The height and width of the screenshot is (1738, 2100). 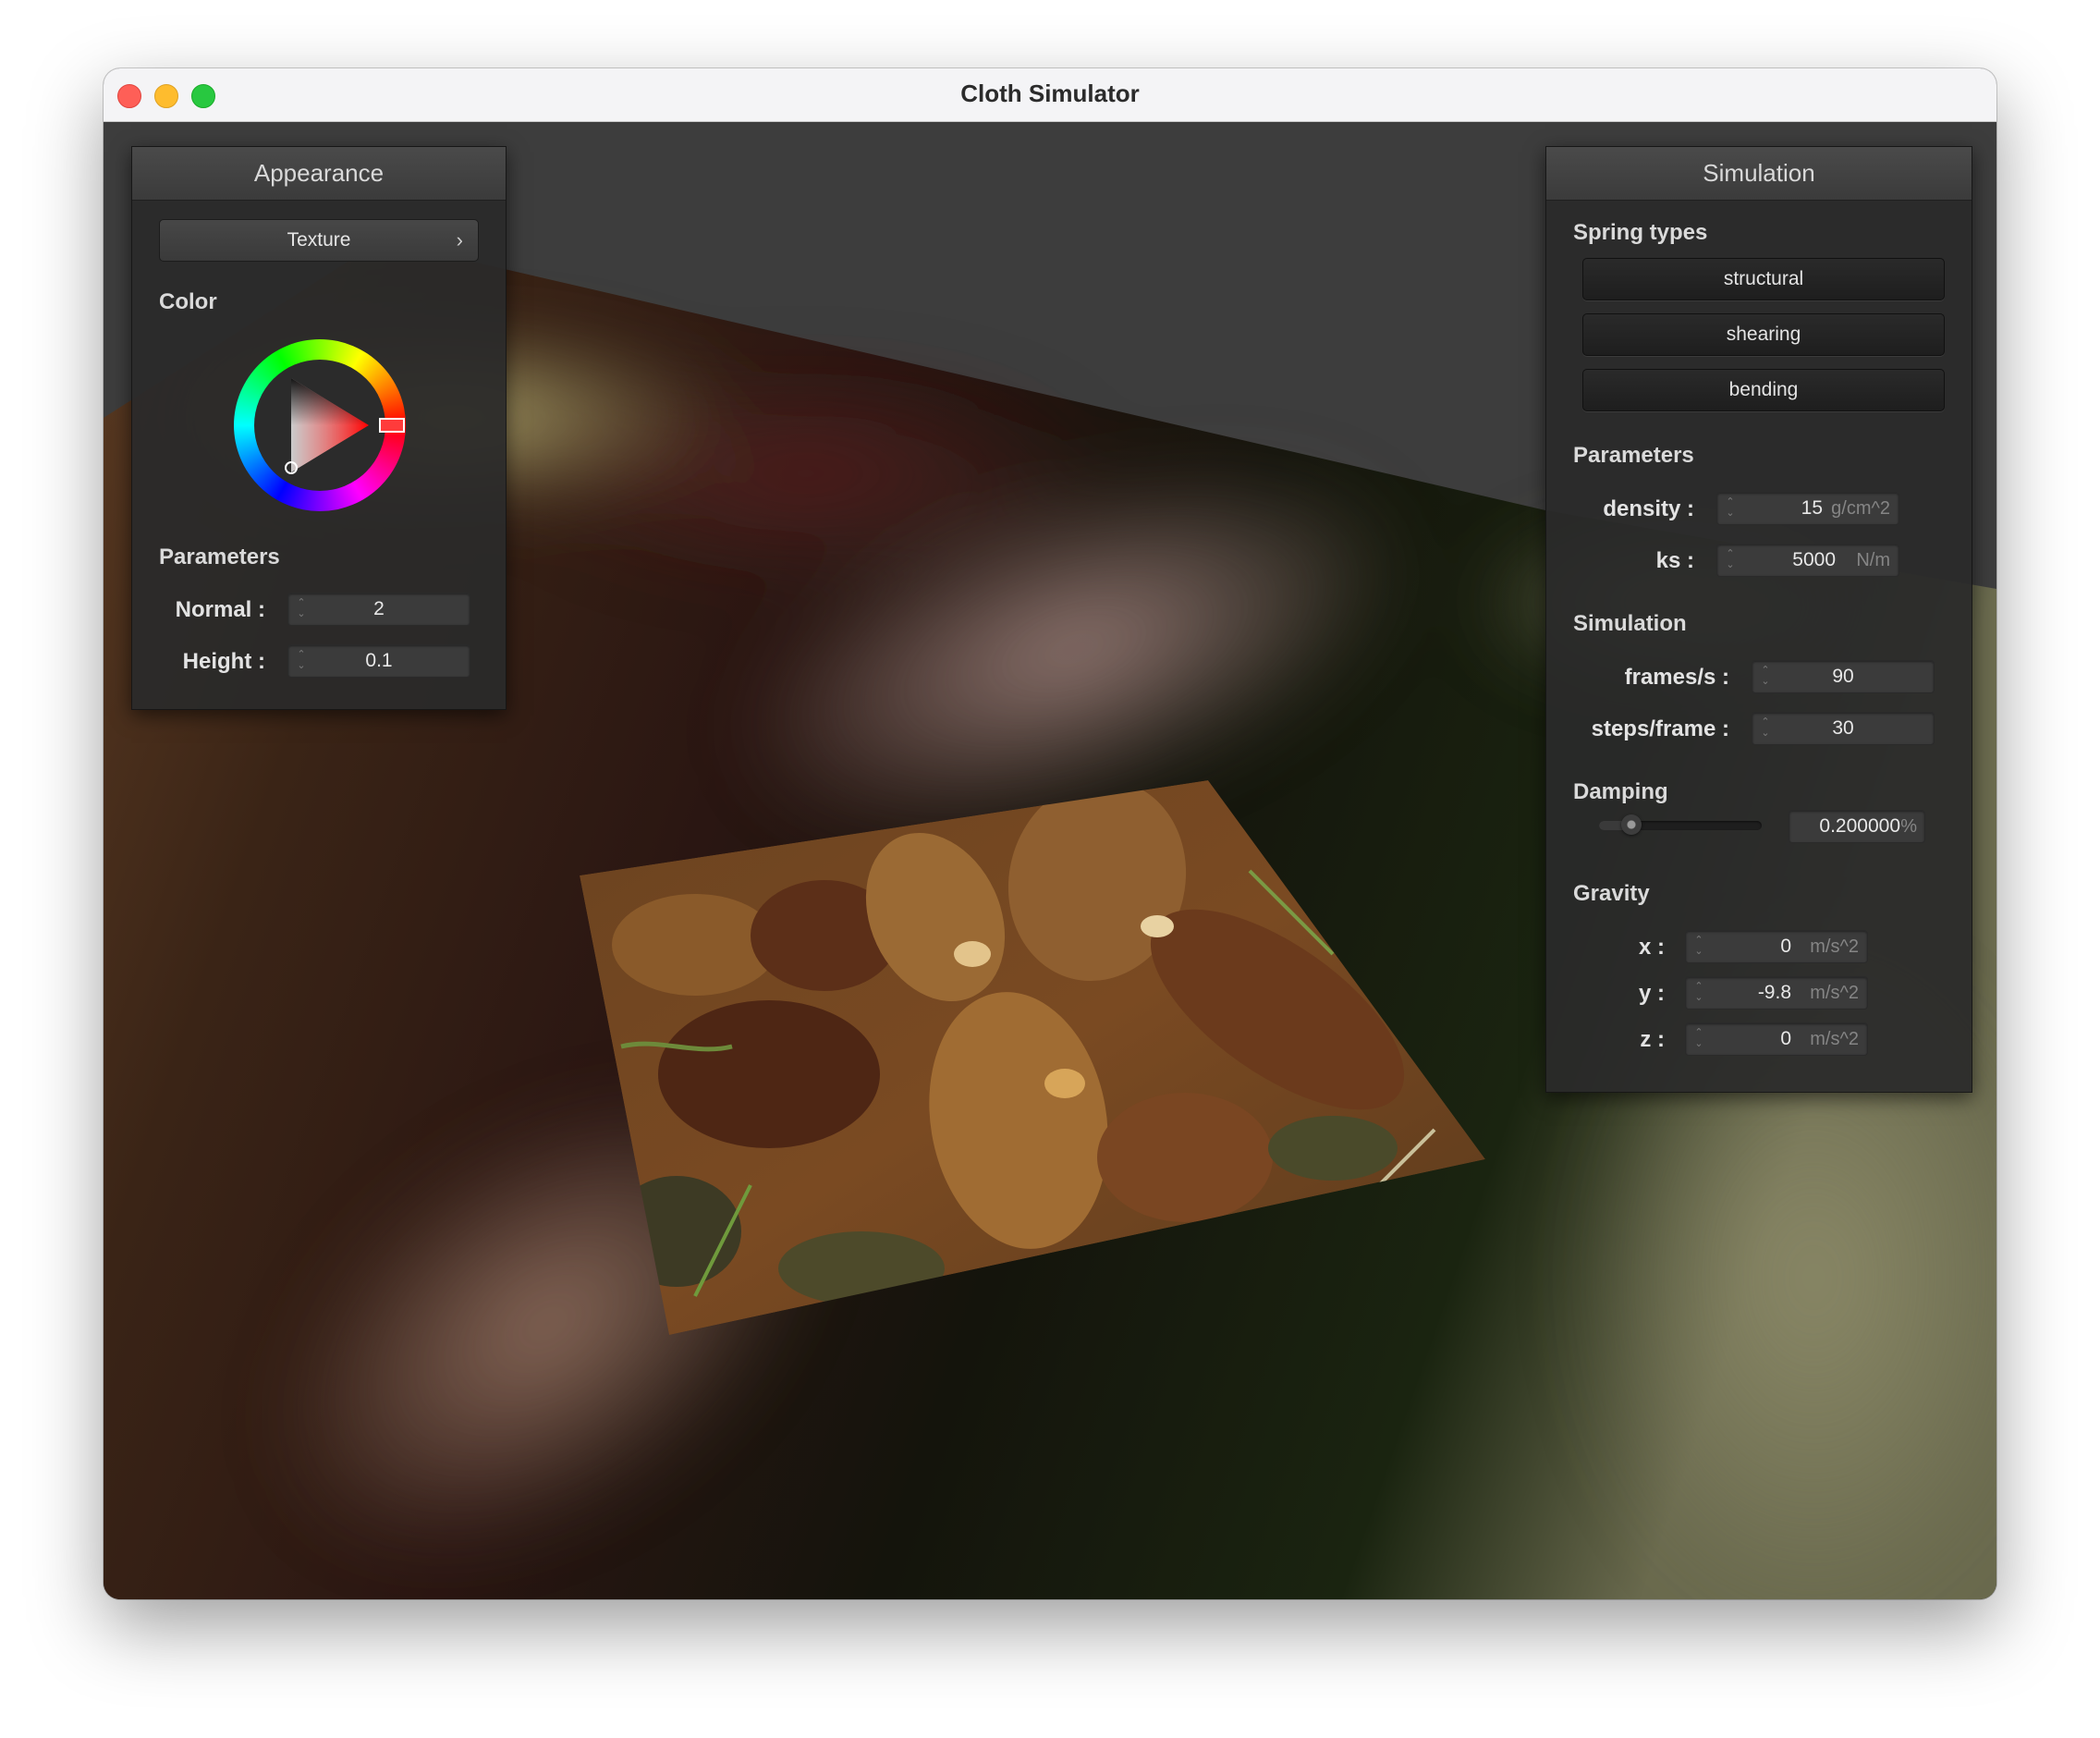 I want to click on frames-input: ⌃ ⌄ 90, so click(x=1843, y=676).